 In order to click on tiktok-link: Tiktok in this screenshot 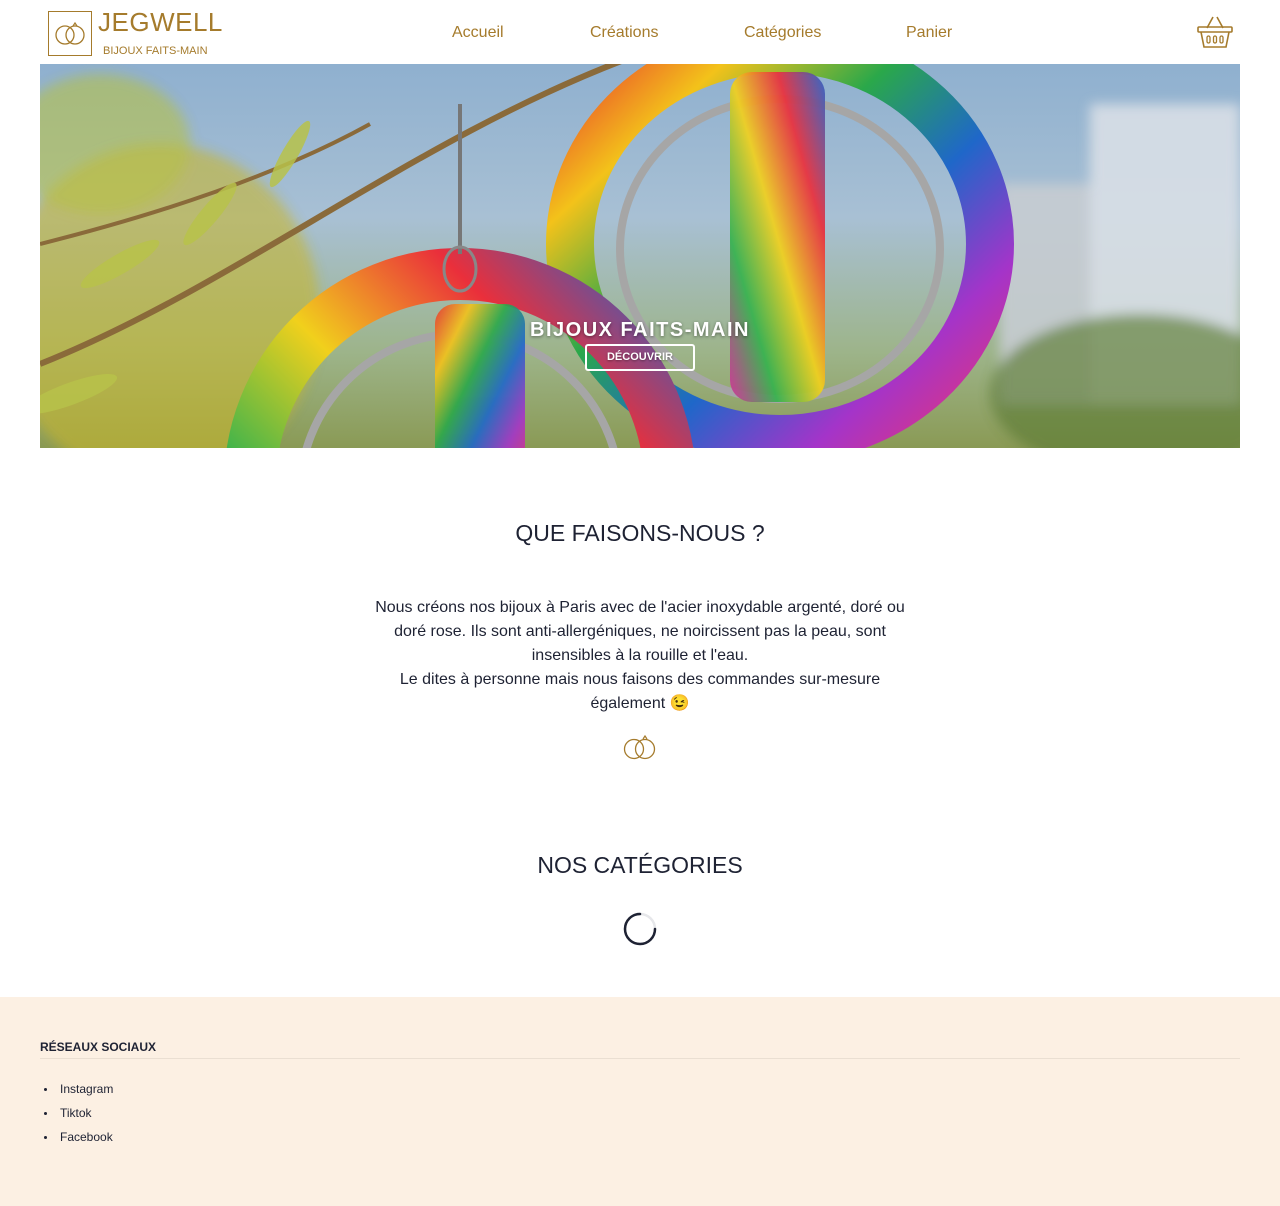, I will do `click(76, 1113)`.